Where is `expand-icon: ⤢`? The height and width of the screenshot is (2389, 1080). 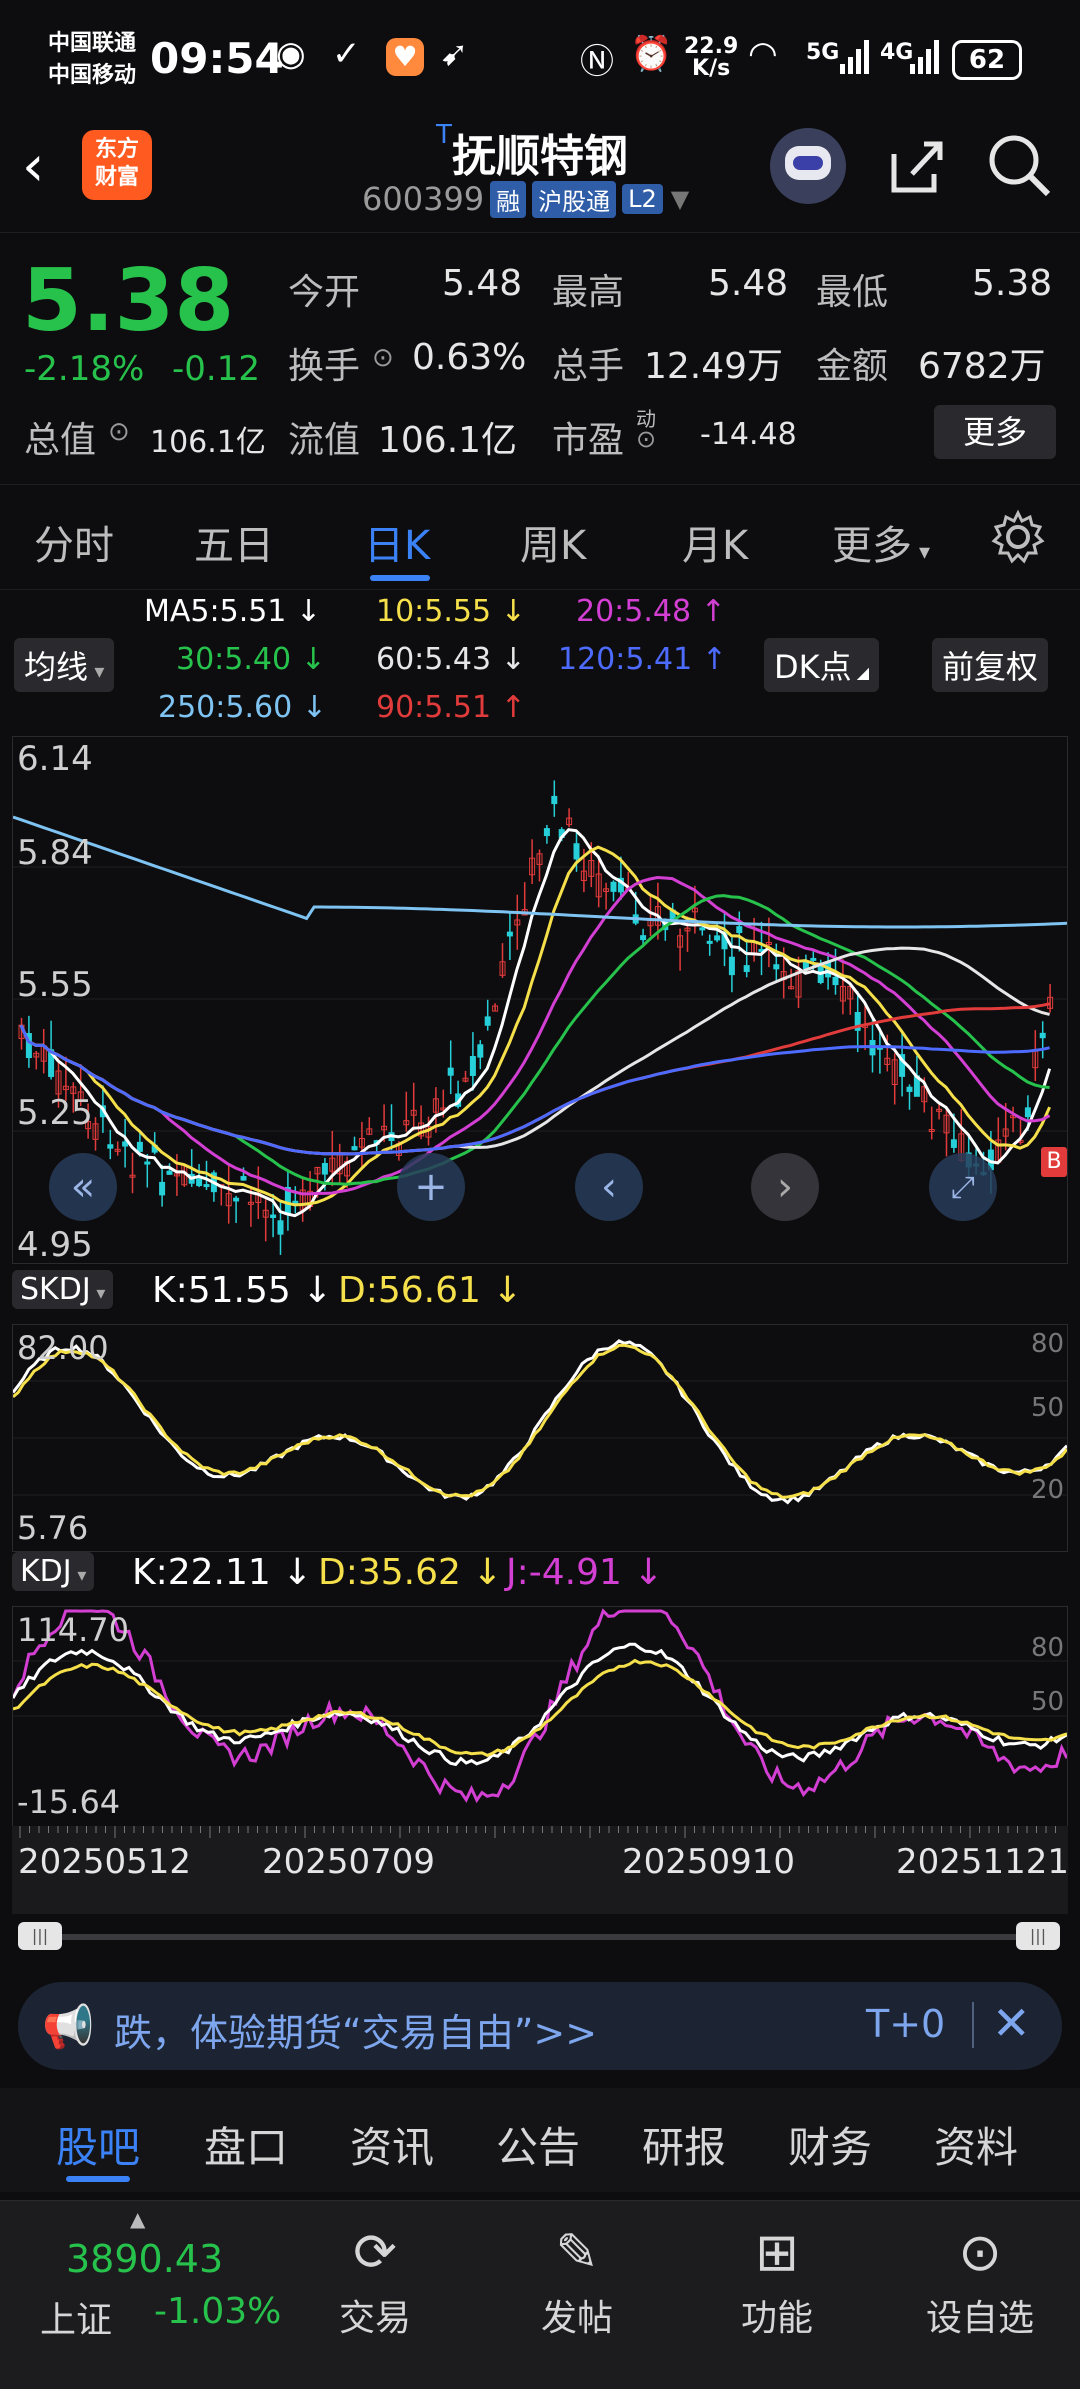
expand-icon: ⤢ is located at coordinates (963, 1187).